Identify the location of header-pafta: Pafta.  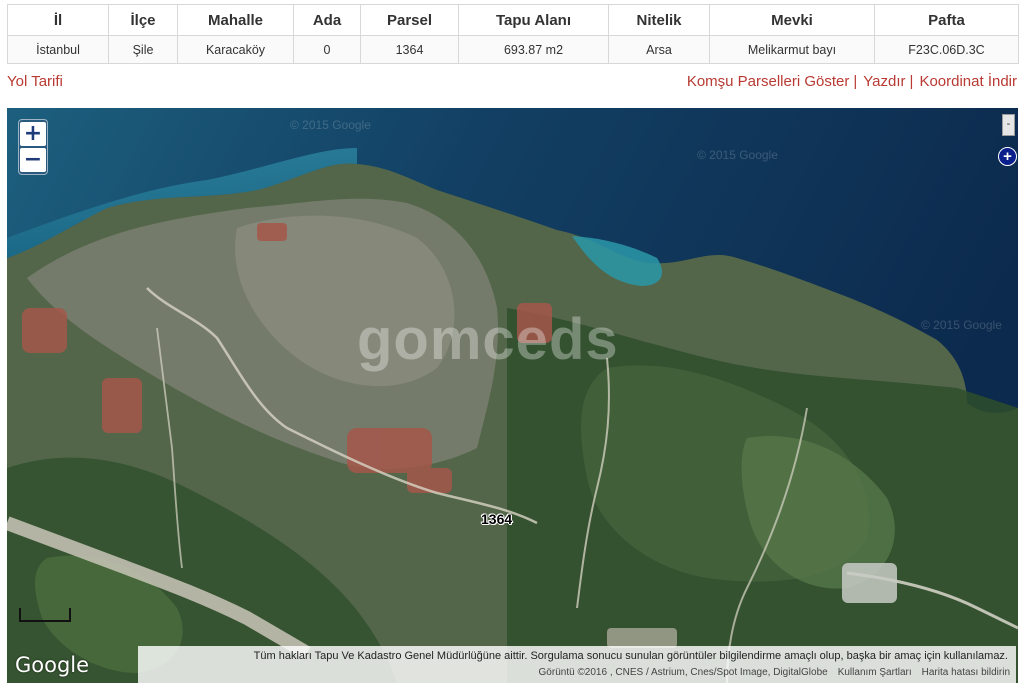
(946, 20).